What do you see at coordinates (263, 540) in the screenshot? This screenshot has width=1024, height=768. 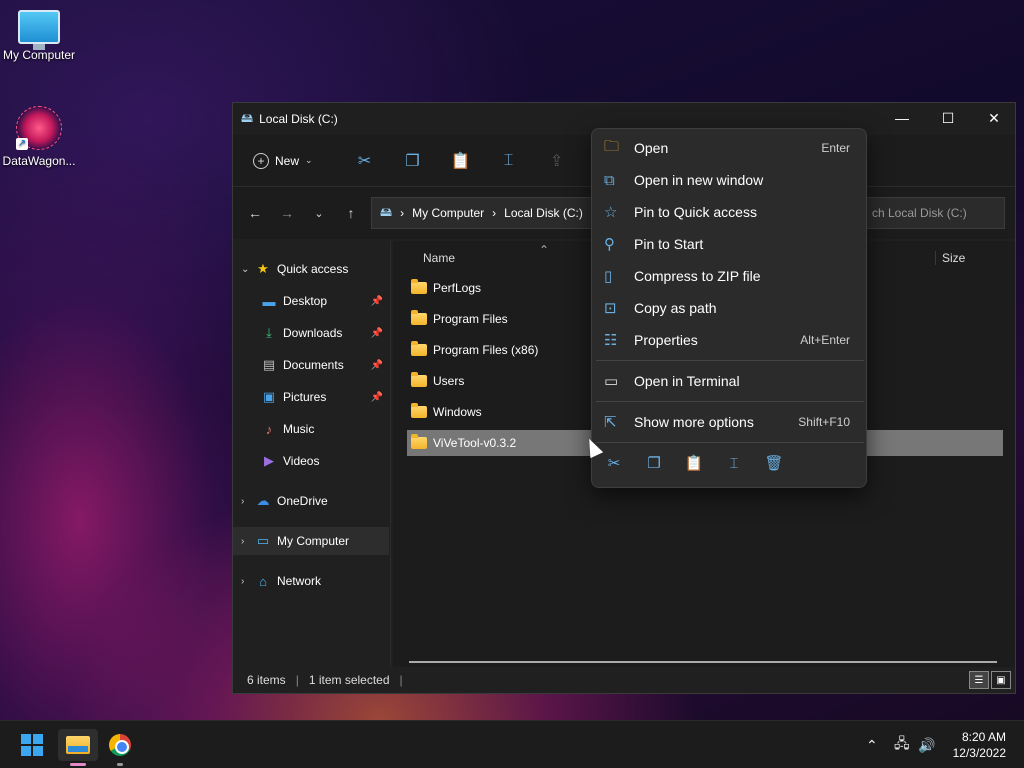 I see `monitor-icon: ▭` at bounding box center [263, 540].